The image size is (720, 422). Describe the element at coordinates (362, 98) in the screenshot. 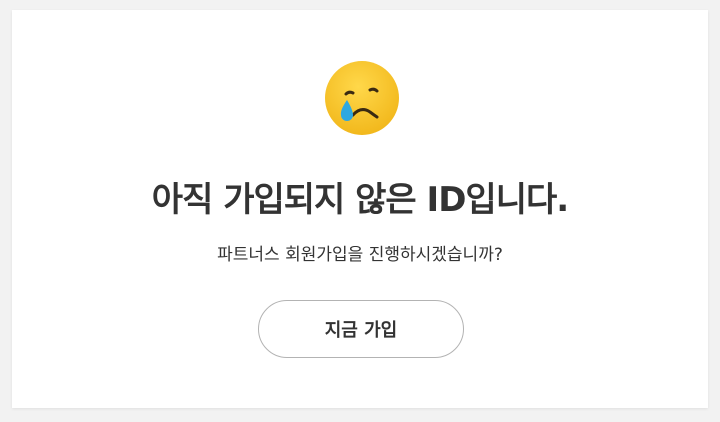

I see `crying-face-icon` at that location.